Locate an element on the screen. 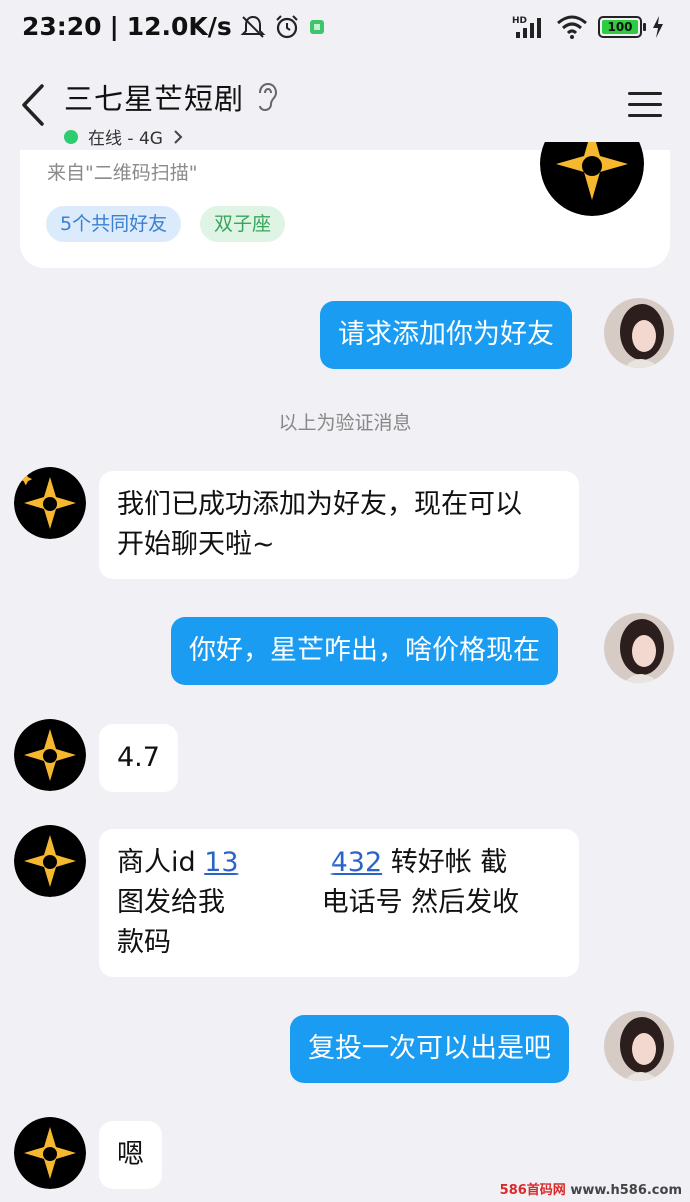  signal-icon: HD is located at coordinates (526, 27).